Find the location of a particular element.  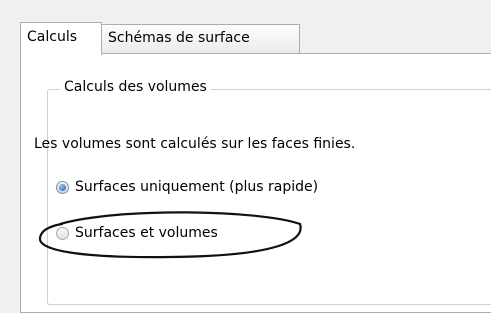

option-surfaces-and-volumes-label: Surfaces et volumes is located at coordinates (146, 233).